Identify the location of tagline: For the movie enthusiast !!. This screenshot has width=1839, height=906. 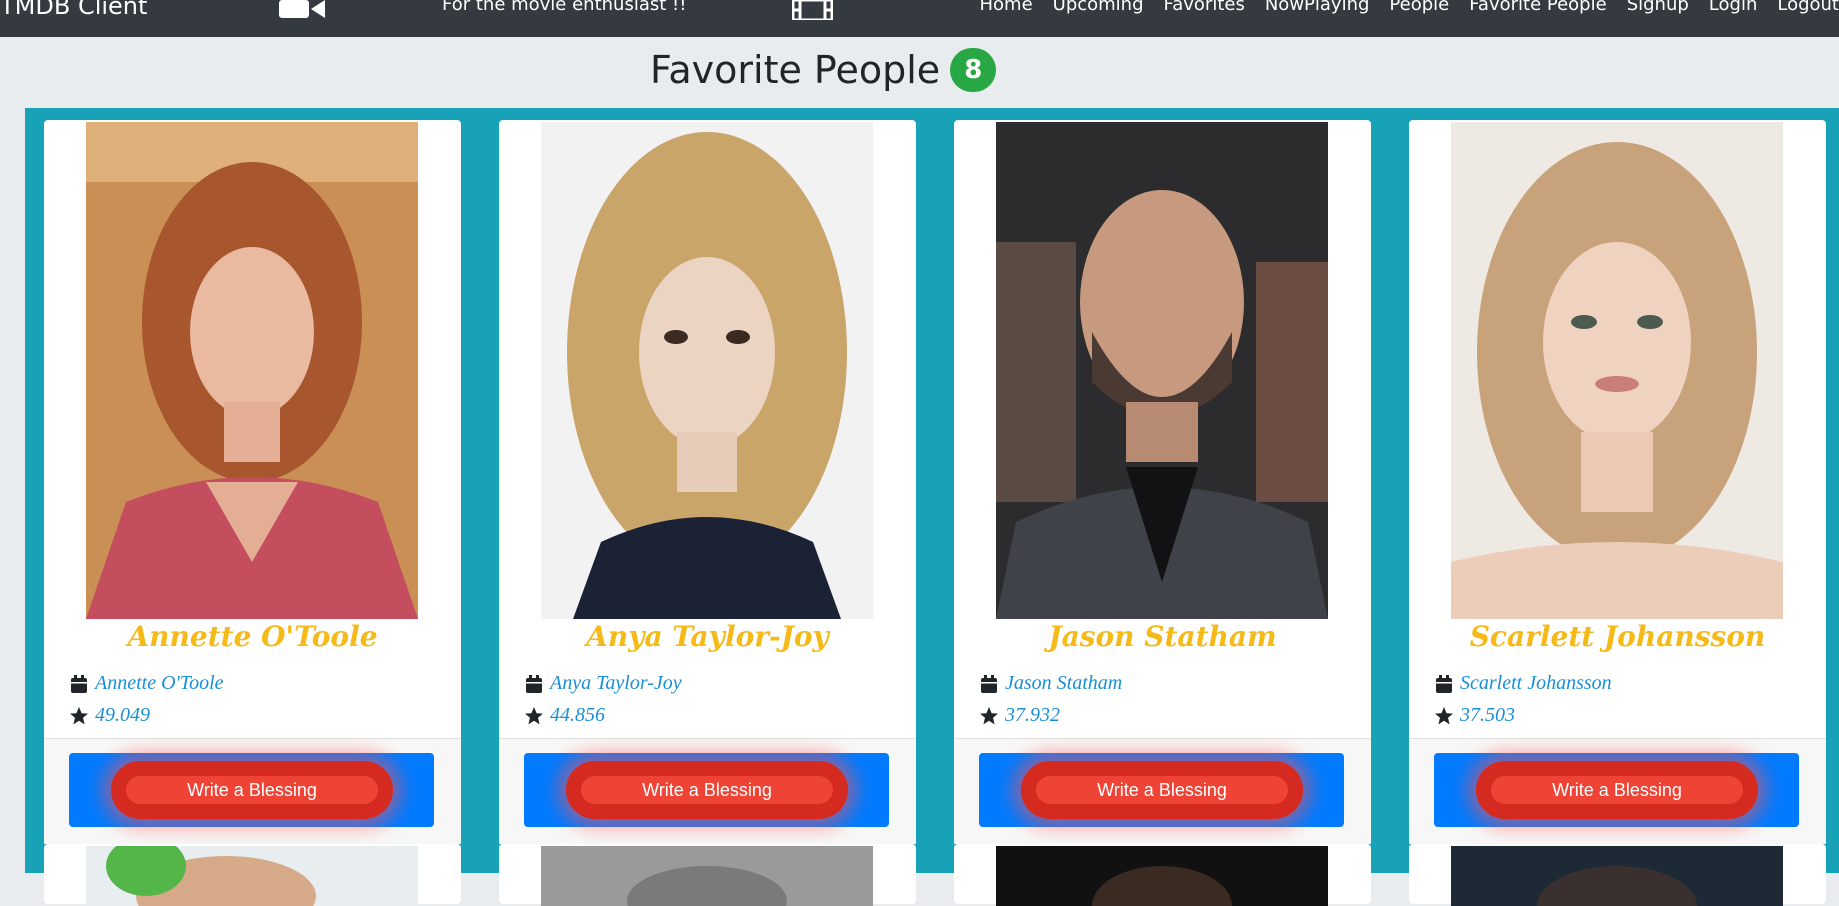
(564, 7).